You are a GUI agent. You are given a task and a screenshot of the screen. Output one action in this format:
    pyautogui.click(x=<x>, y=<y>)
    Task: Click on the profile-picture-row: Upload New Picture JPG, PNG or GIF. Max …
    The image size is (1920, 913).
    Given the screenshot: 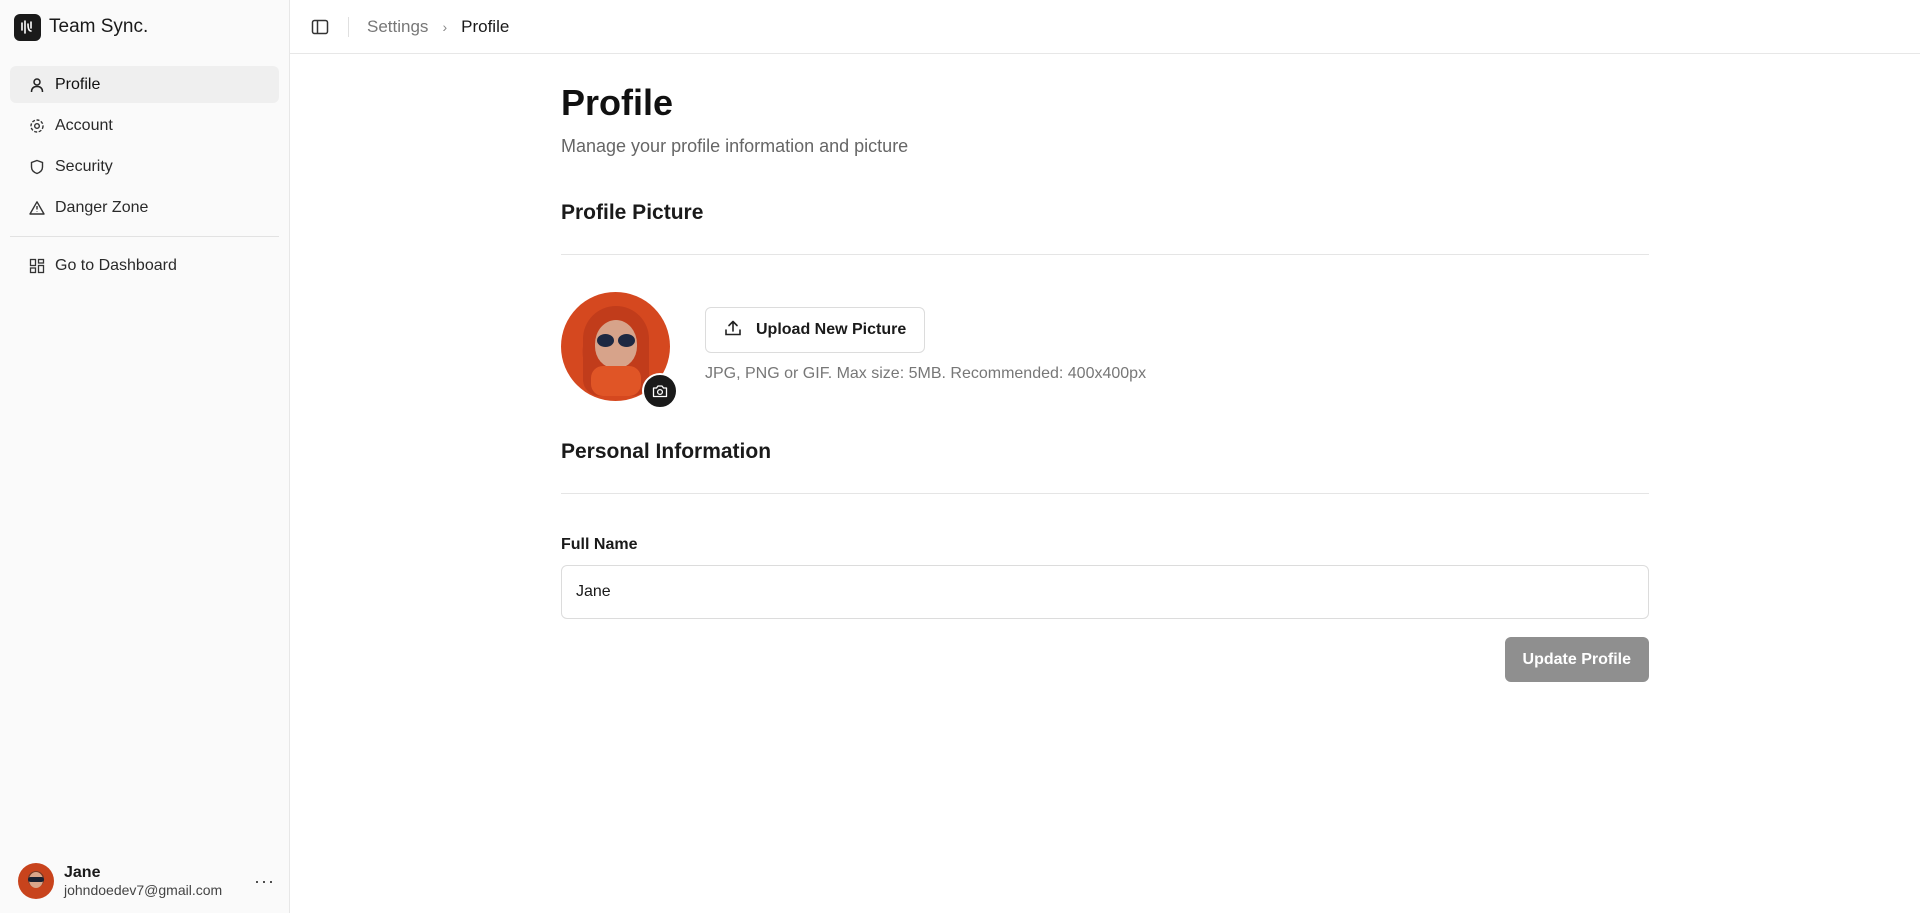 What is the action you would take?
    pyautogui.click(x=1105, y=350)
    